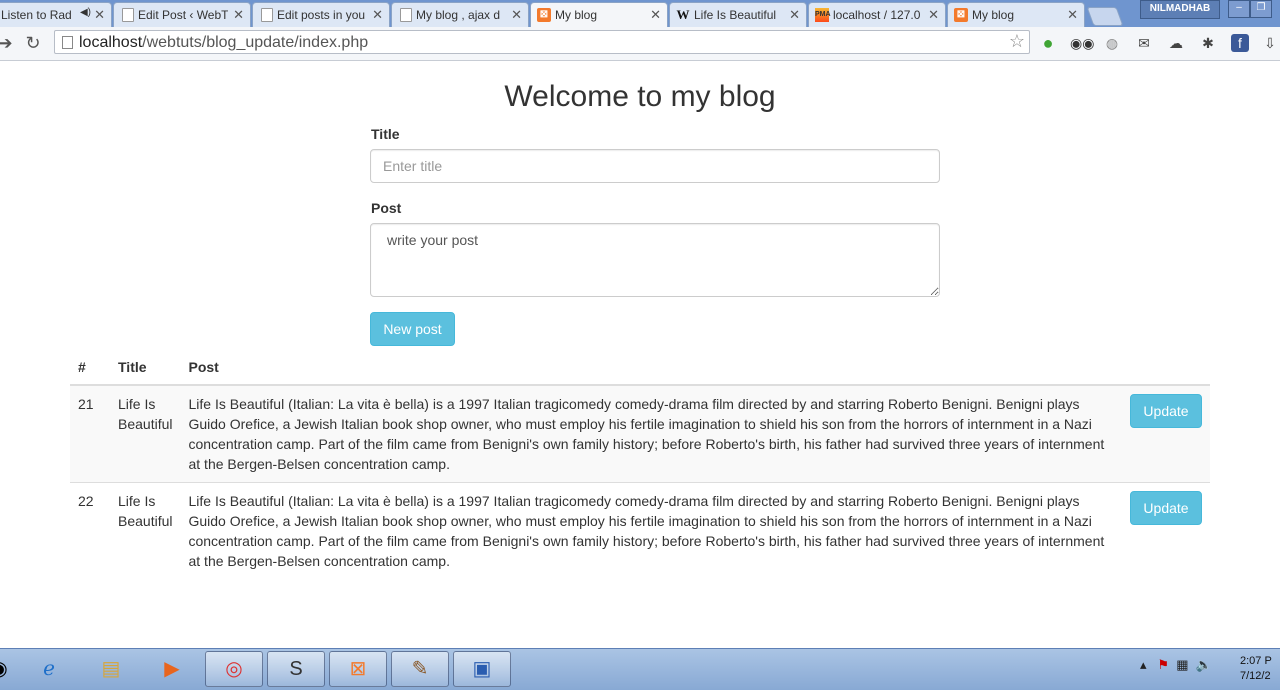 The width and height of the screenshot is (1280, 690). I want to click on tab-title: Life Is Beautiful, so click(735, 15).